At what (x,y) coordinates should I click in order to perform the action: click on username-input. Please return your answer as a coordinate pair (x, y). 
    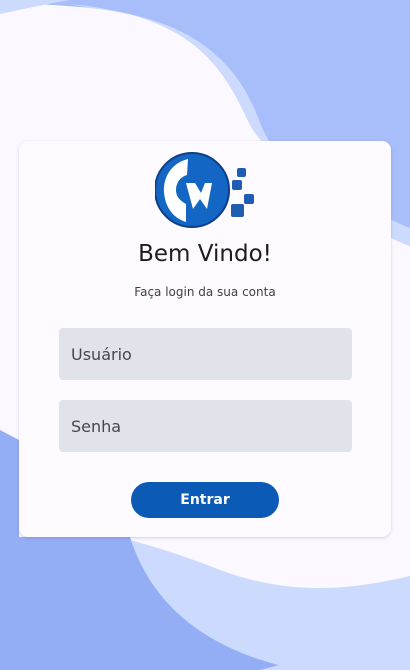
    Looking at the image, I should click on (205, 354).